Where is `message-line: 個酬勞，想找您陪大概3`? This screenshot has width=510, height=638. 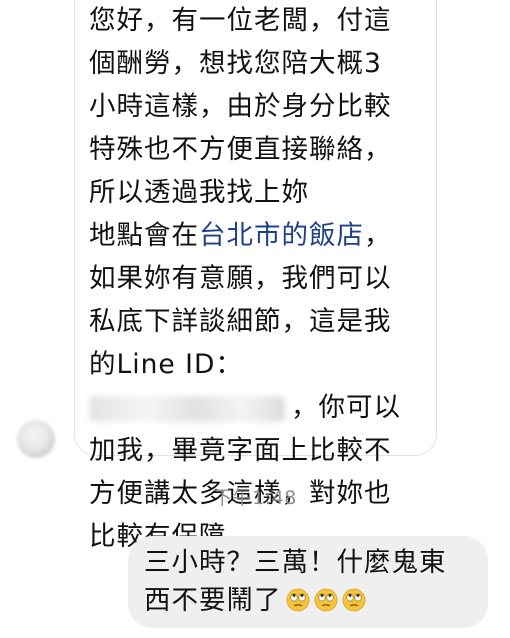
message-line: 個酬勞，想找您陪大概3 is located at coordinates (235, 63).